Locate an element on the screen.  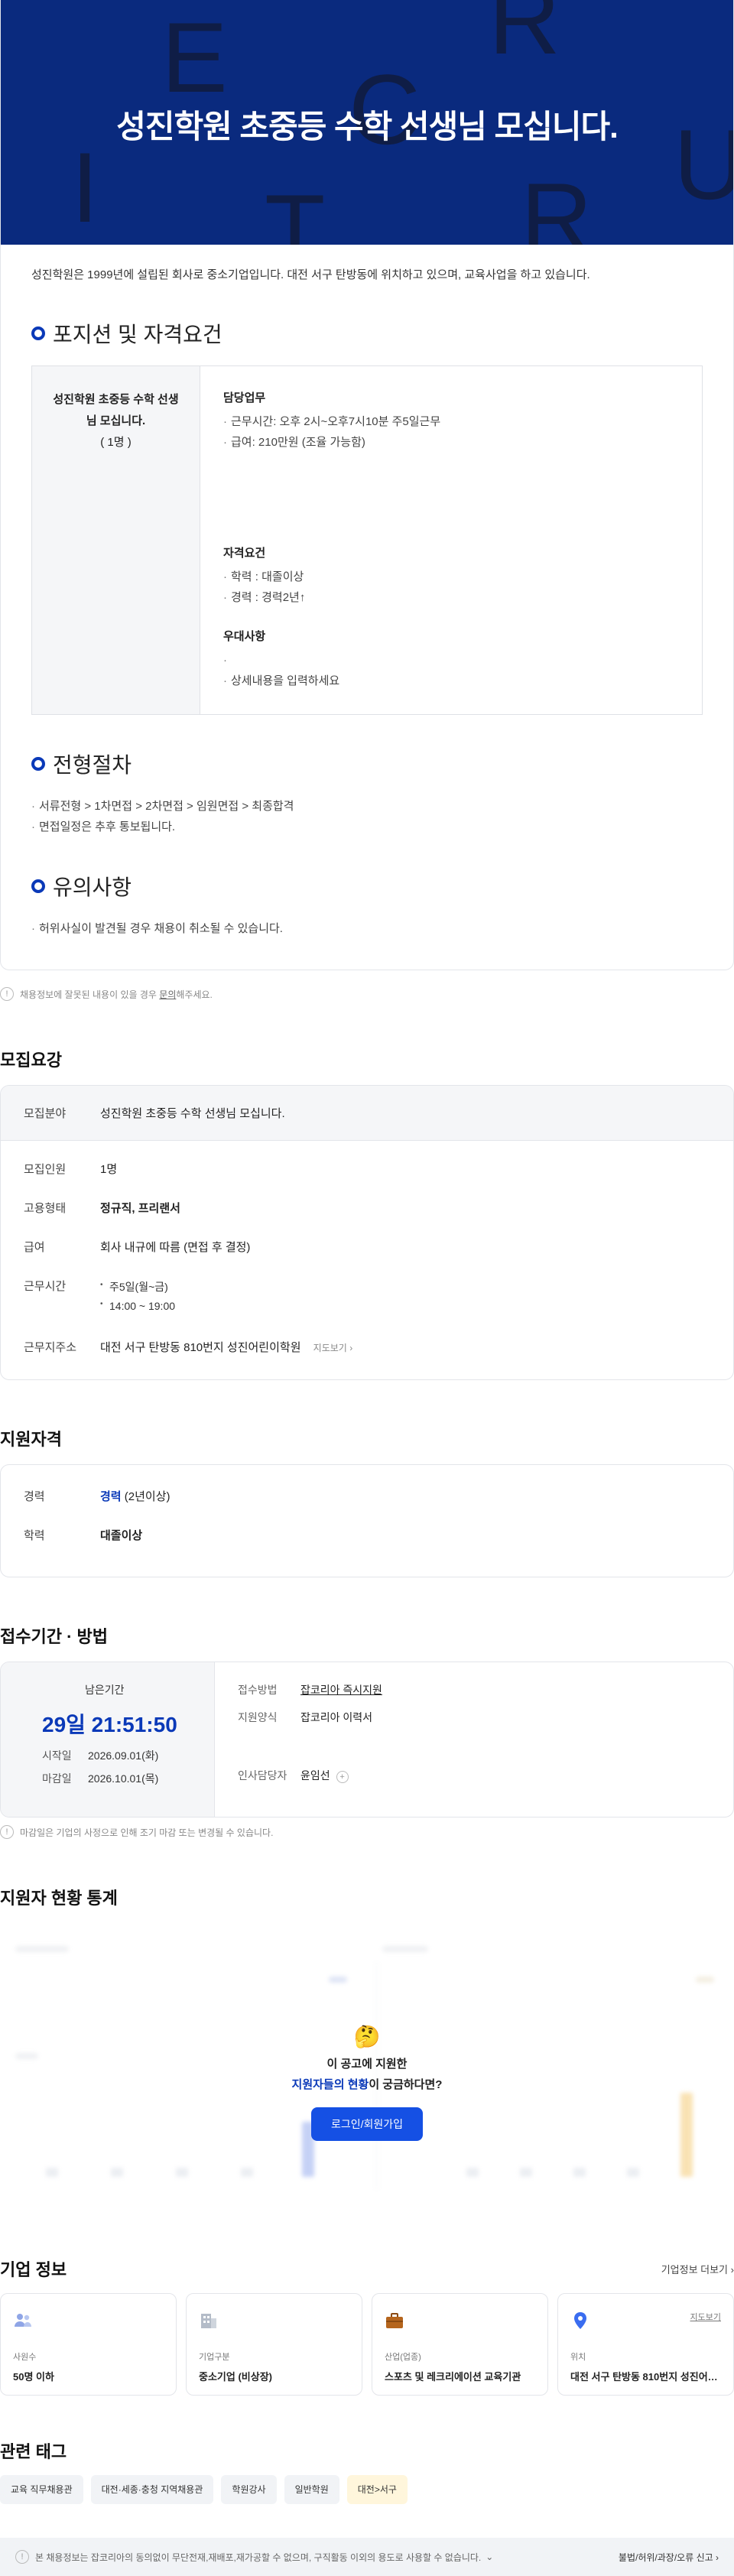
recruit-title: 모집요강 is located at coordinates (31, 1061).